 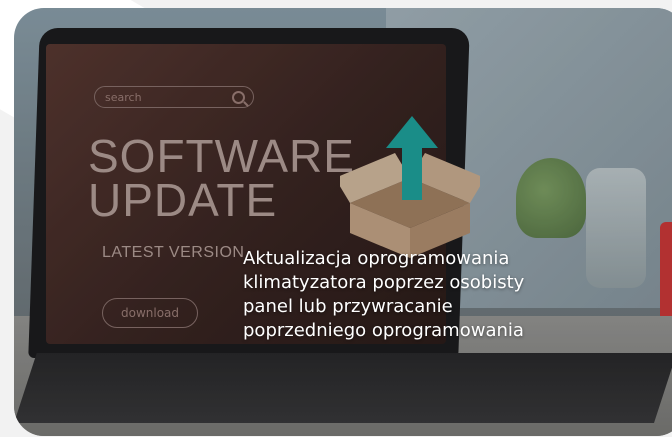 What do you see at coordinates (383, 330) in the screenshot?
I see `caption-line-4: poprzedniego oprogramowania` at bounding box center [383, 330].